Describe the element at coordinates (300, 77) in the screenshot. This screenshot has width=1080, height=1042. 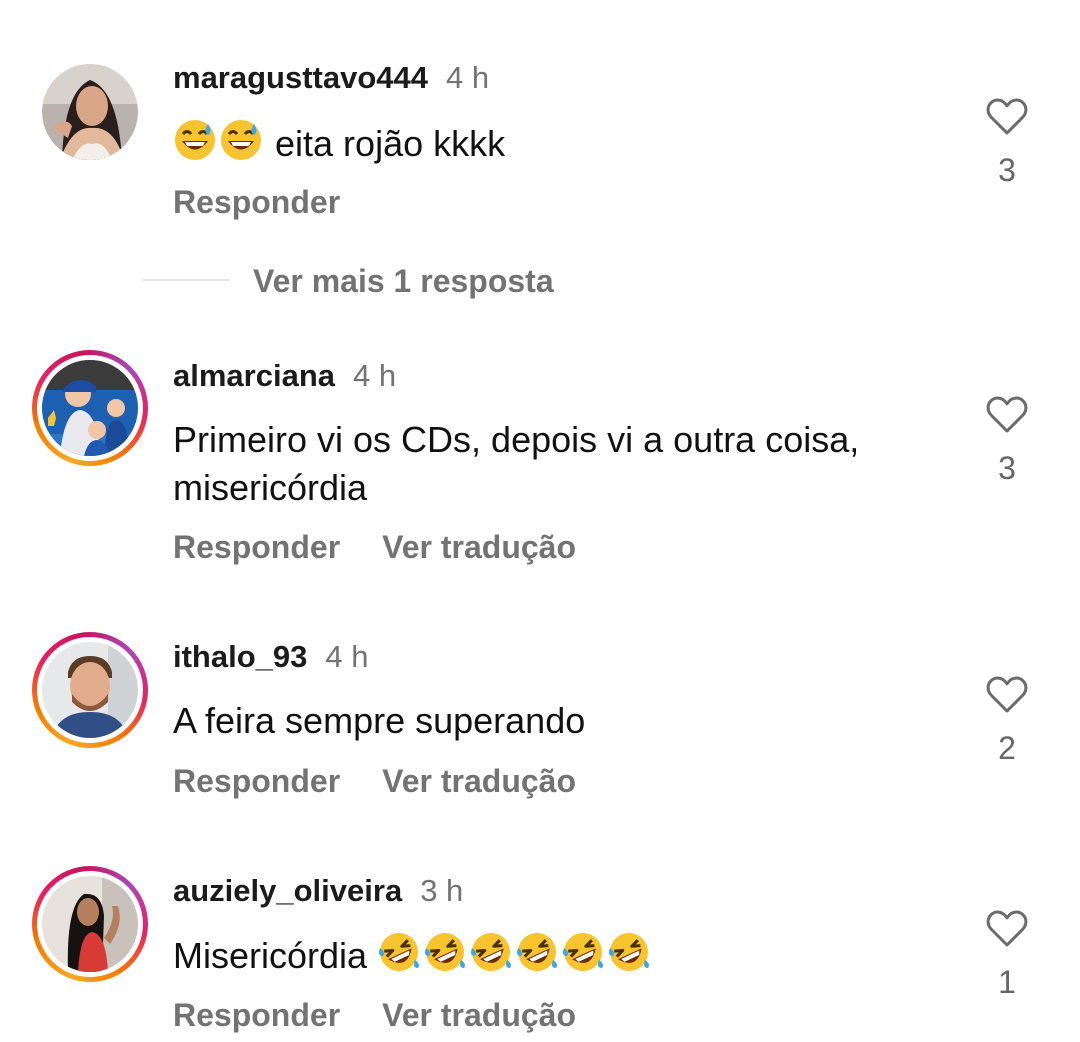
I see `username-link: maragusttavo444` at that location.